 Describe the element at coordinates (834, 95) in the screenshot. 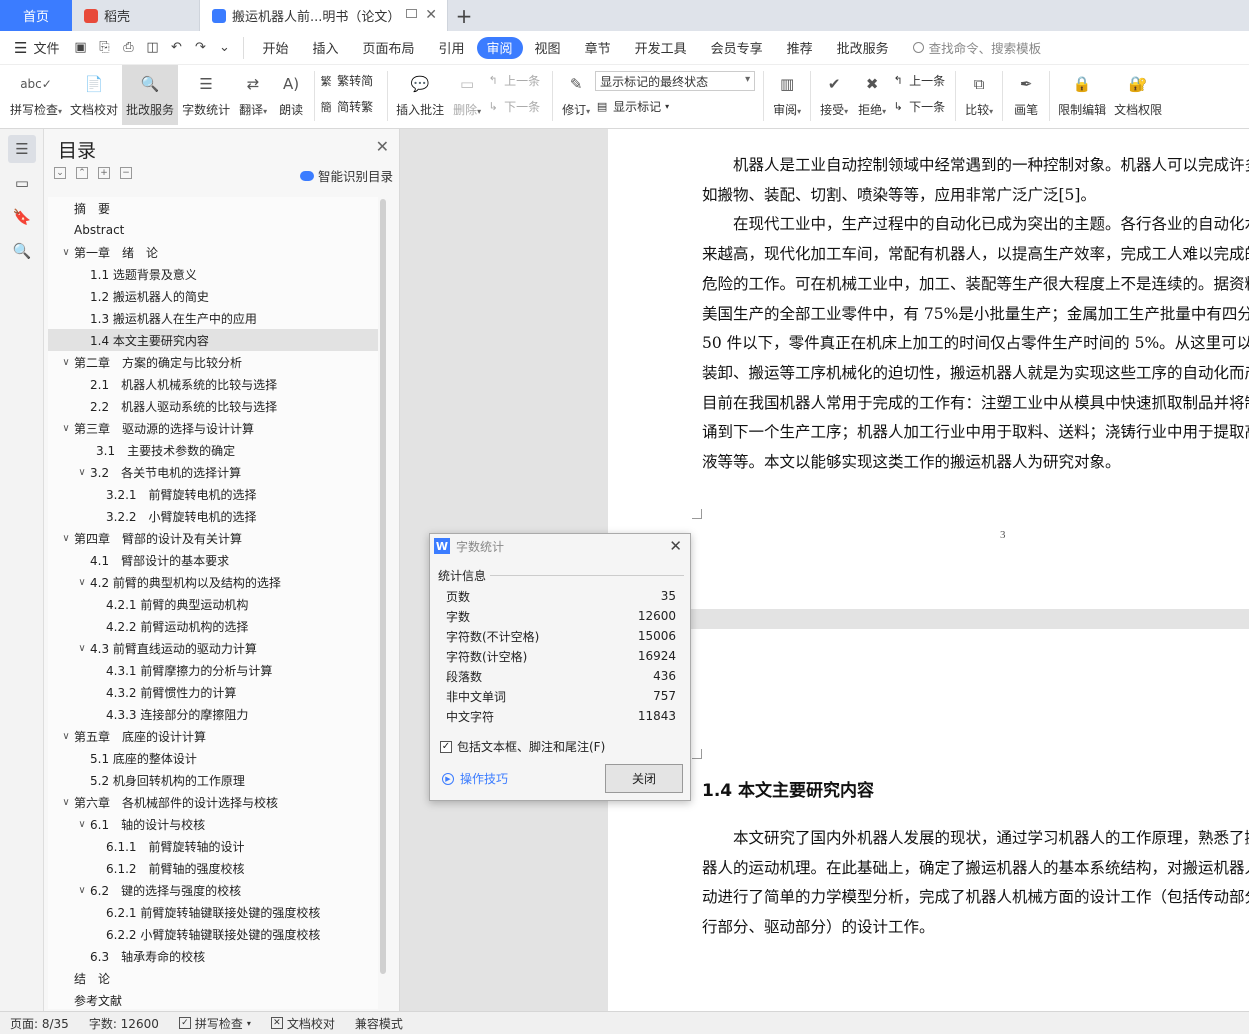

I see `accept-button: ✔ 接受▾` at that location.